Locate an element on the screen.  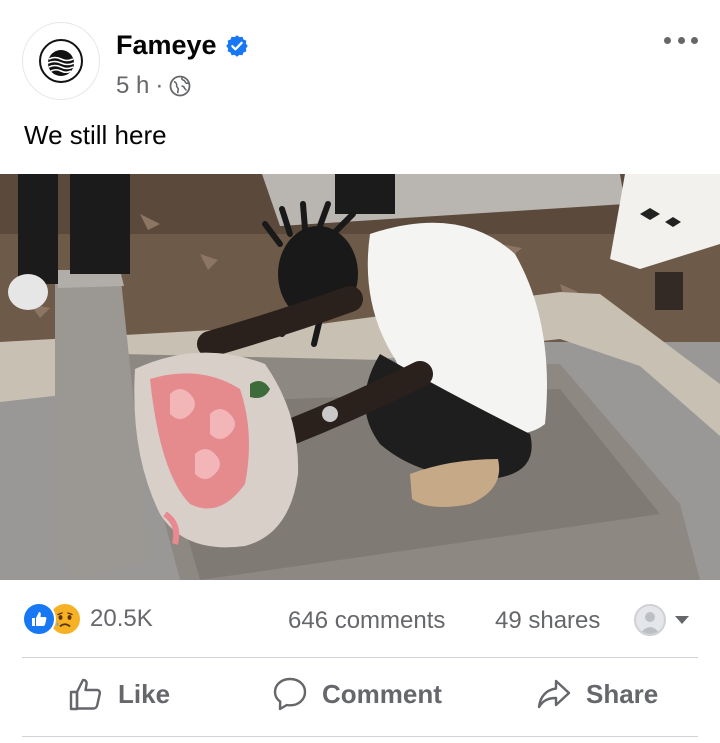
globe-icon is located at coordinates (180, 86).